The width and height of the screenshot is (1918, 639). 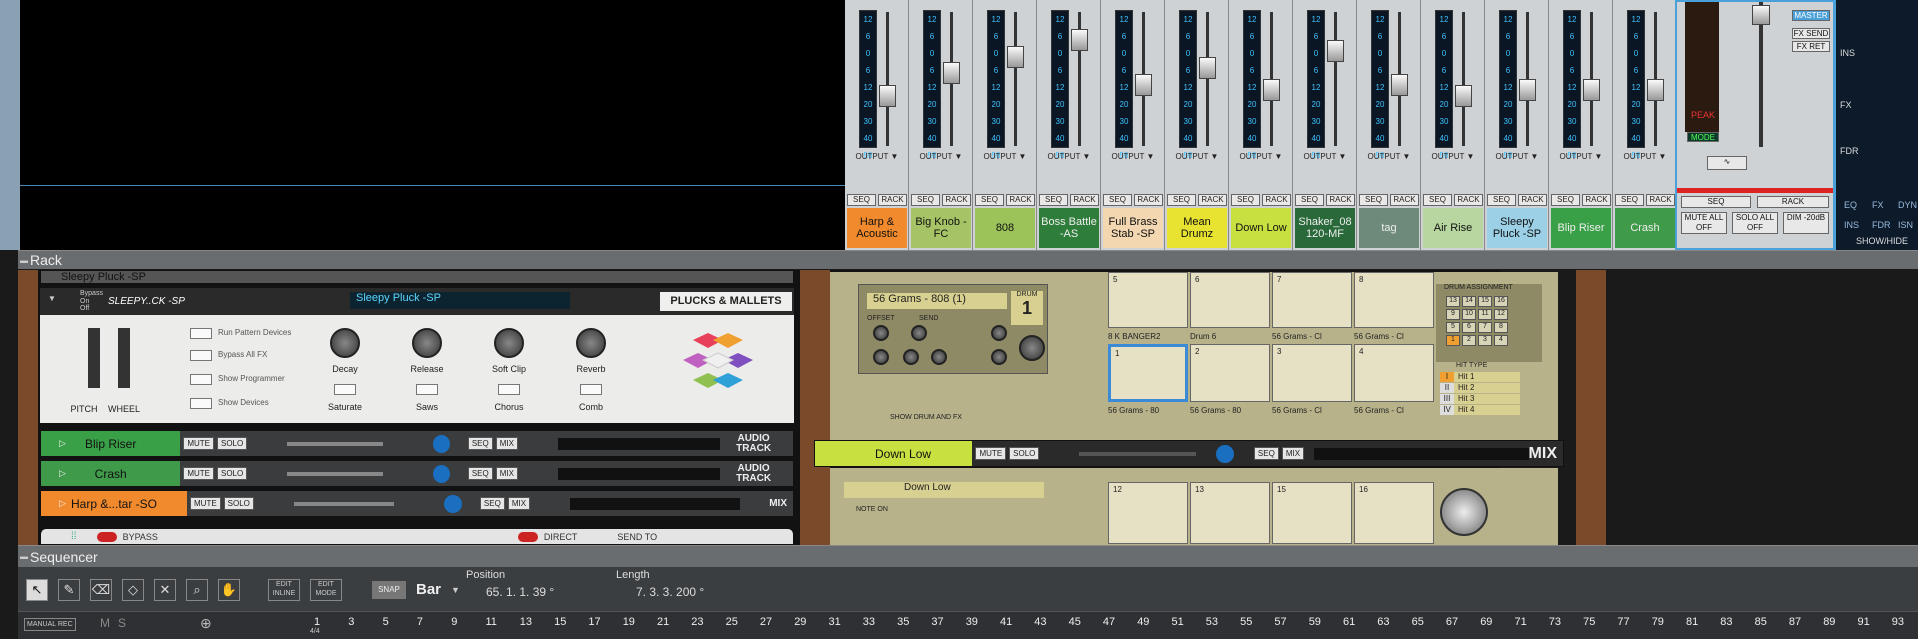 I want to click on sequencer-header-bar: ▬ Sequencer, so click(x=968, y=556).